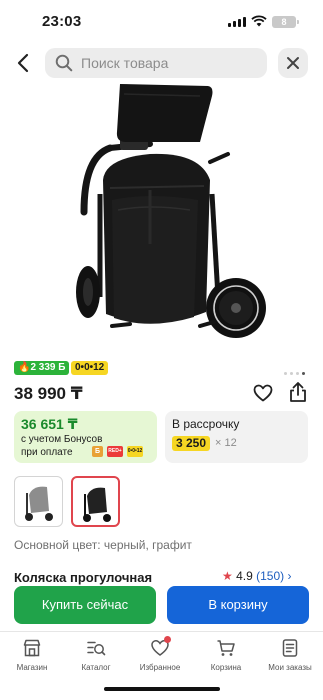  Describe the element at coordinates (97, 451) in the screenshot. I see `bonus-chip: Б` at that location.